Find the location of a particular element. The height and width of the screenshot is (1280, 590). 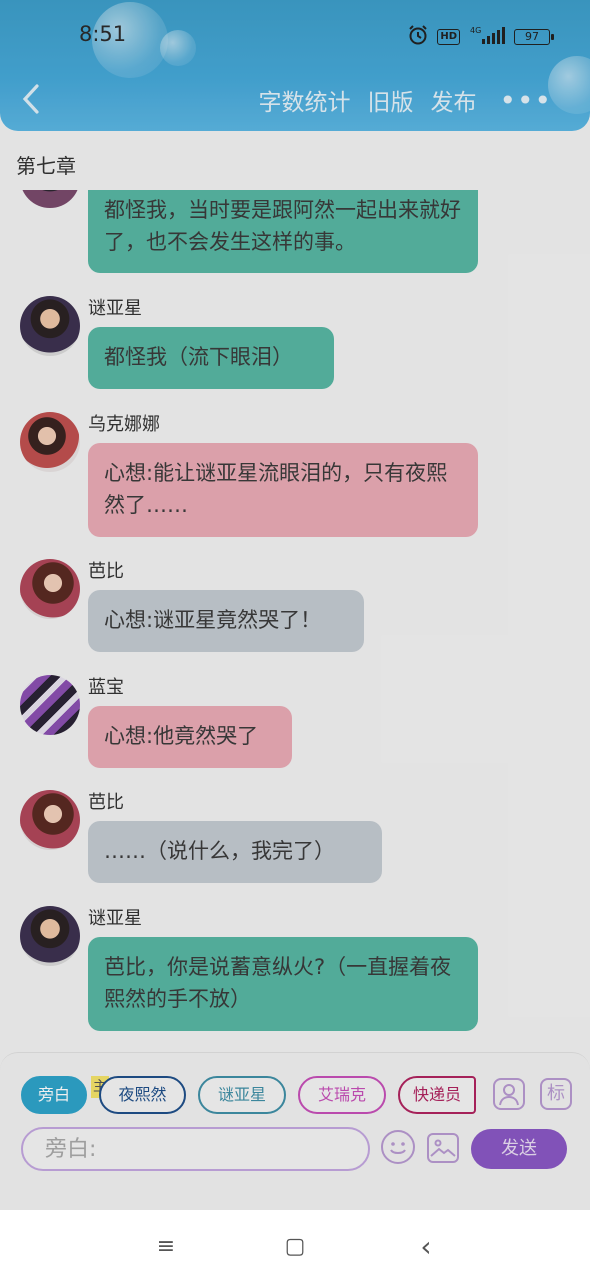

system-navigation-bar: ≡ ▢ ‹ is located at coordinates (295, 1245).